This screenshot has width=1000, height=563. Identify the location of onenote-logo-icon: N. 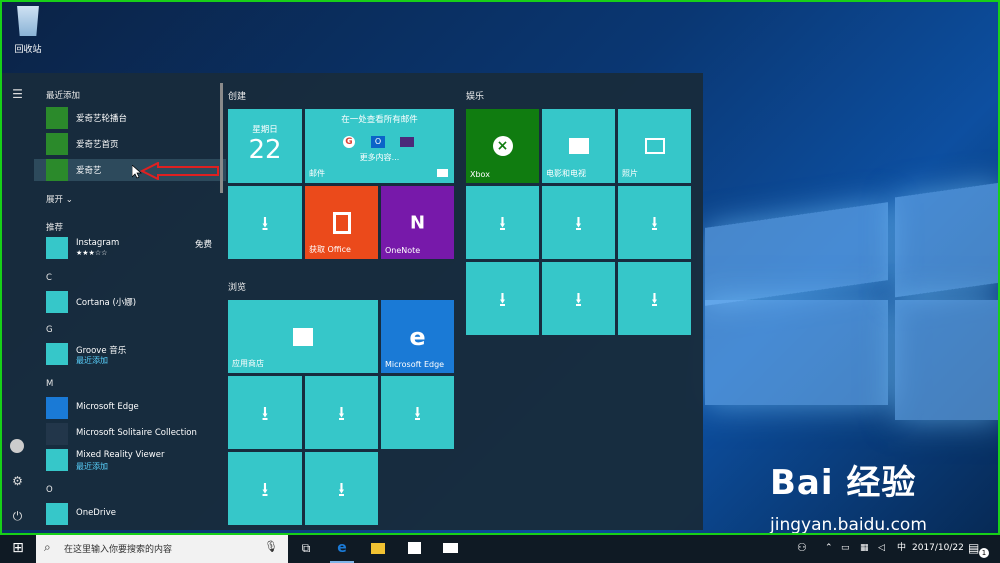
(417, 222).